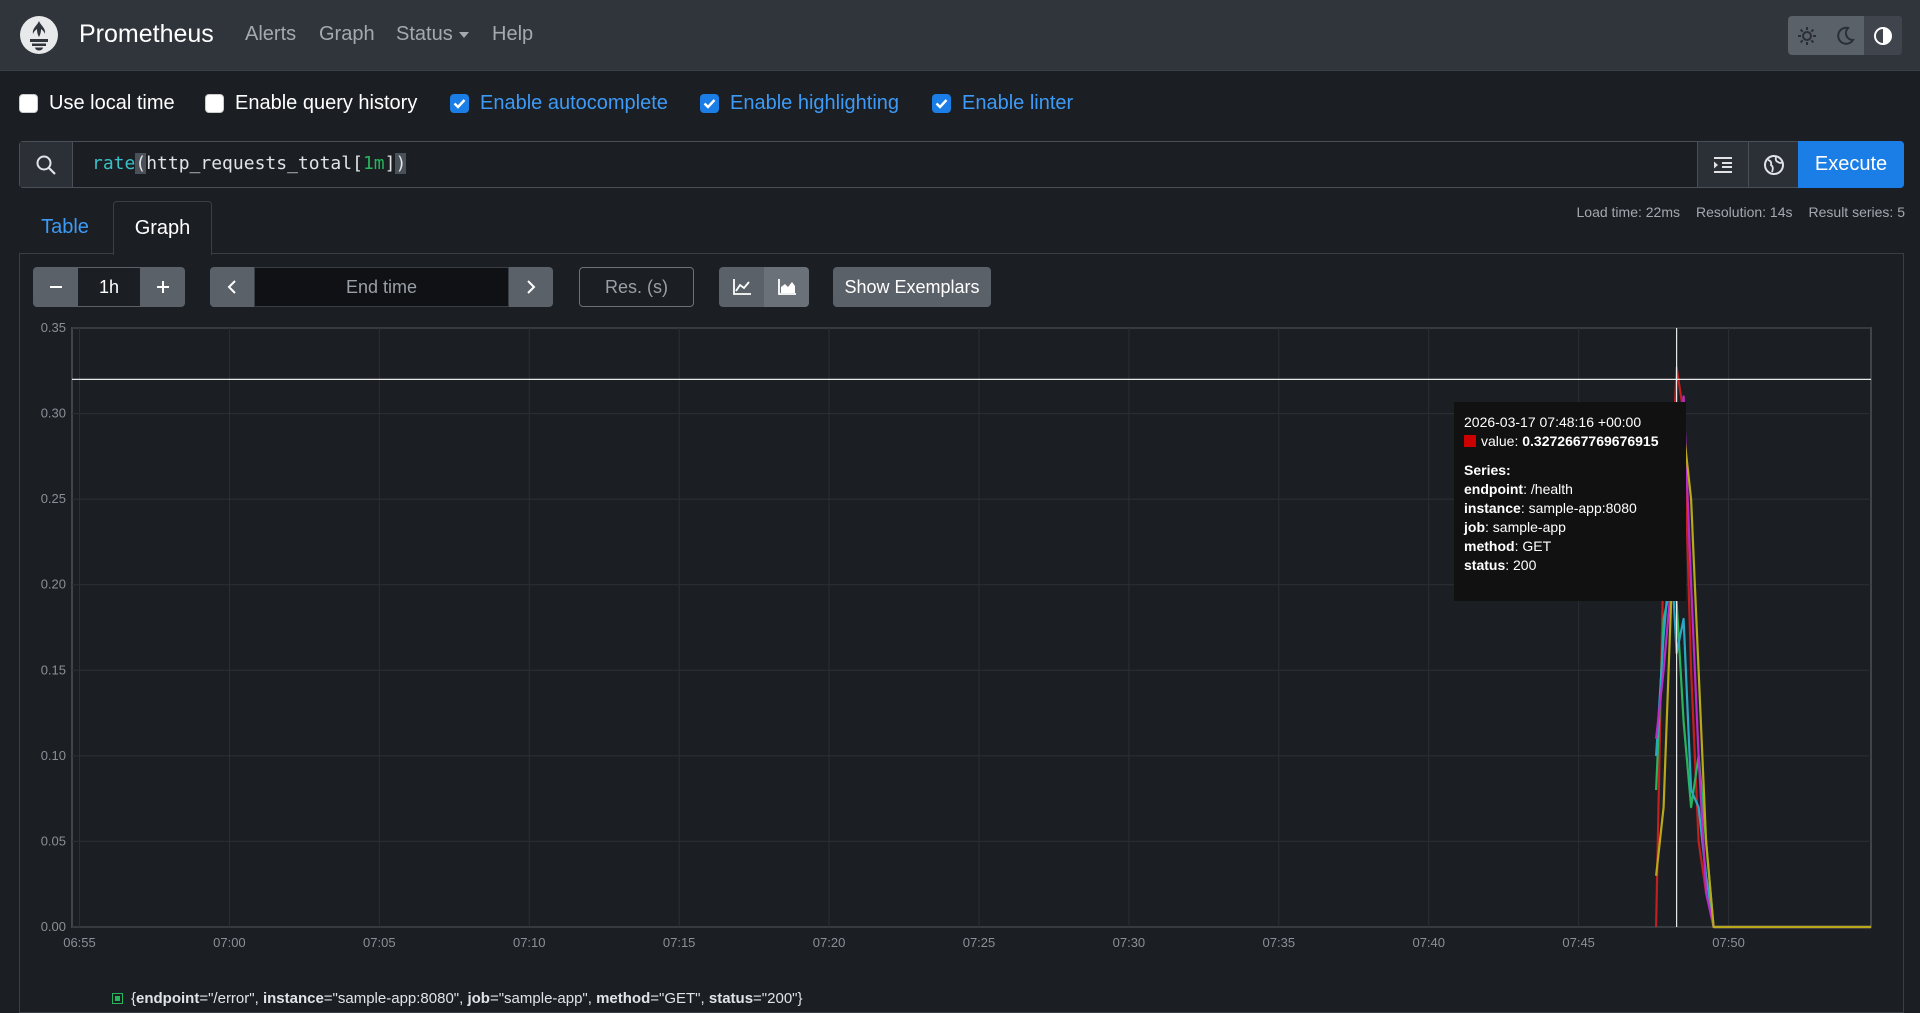 The image size is (1920, 1013). What do you see at coordinates (379, 942) in the screenshot?
I see `x-tick-label: 07:05` at bounding box center [379, 942].